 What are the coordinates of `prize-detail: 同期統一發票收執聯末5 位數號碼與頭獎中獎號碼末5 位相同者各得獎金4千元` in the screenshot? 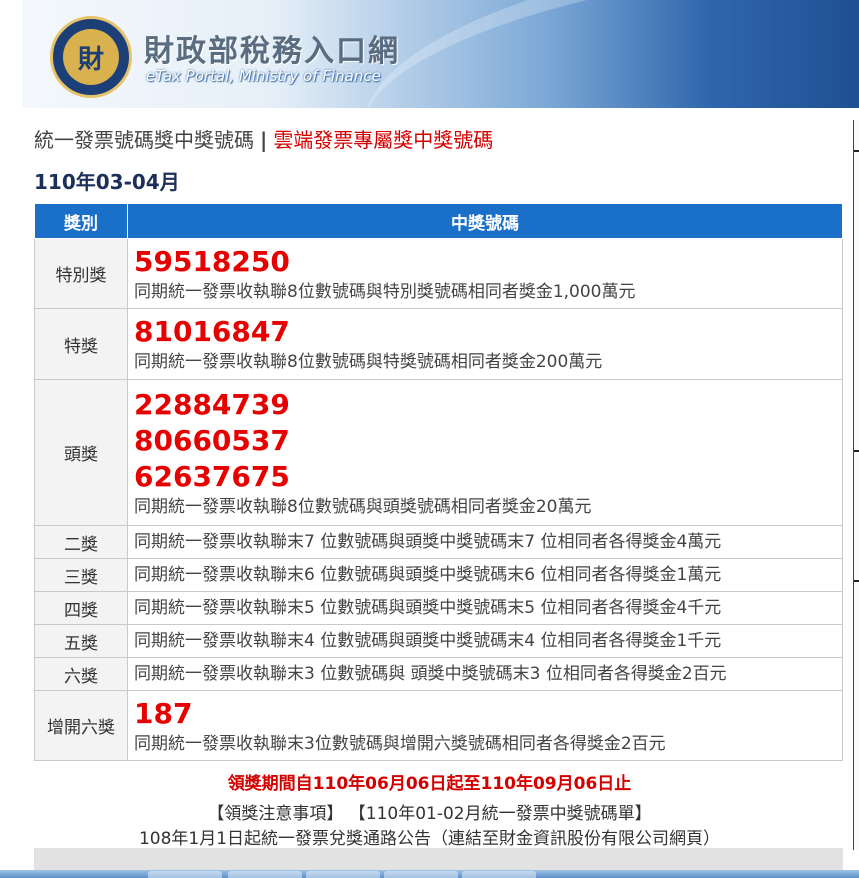 It's located at (485, 608).